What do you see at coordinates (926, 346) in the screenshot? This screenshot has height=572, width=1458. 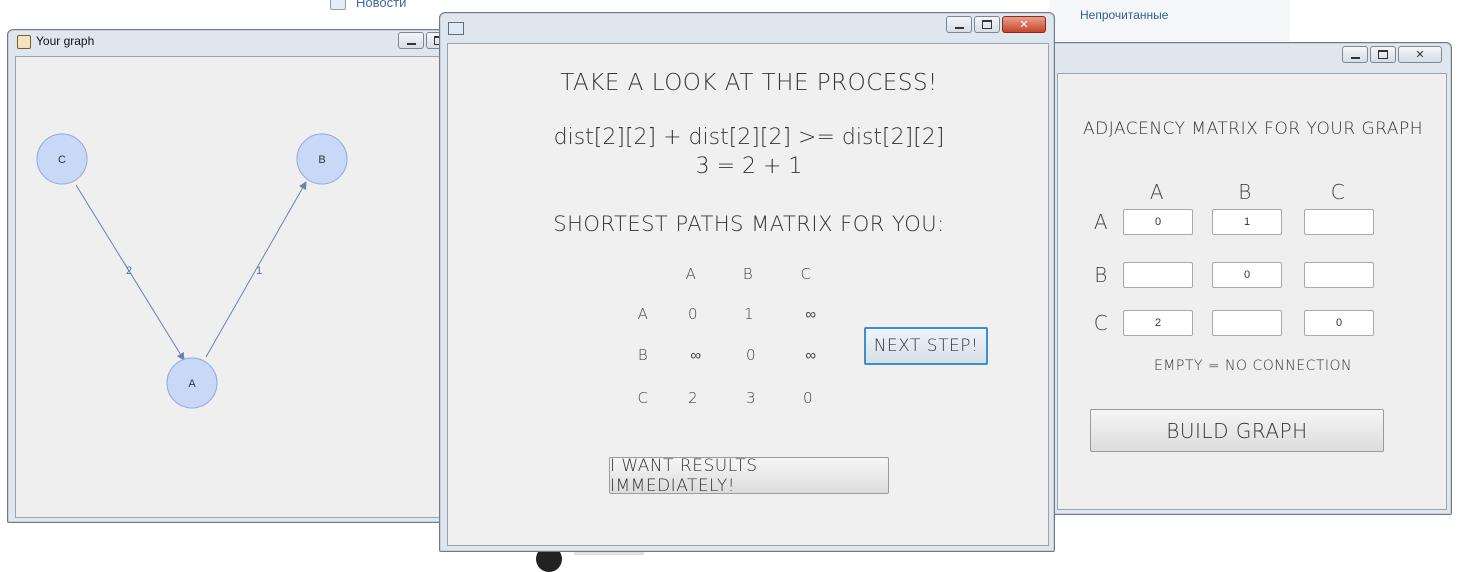 I see `next-step-button: NEXT STEP!` at bounding box center [926, 346].